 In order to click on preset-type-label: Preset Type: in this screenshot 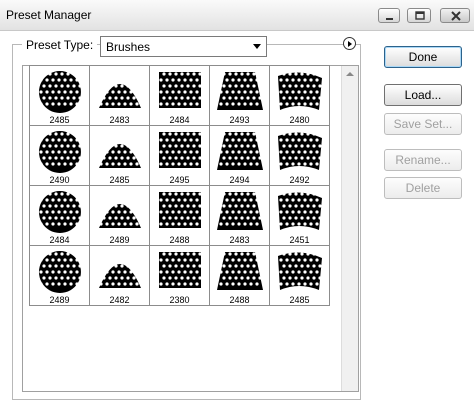, I will do `click(60, 45)`.